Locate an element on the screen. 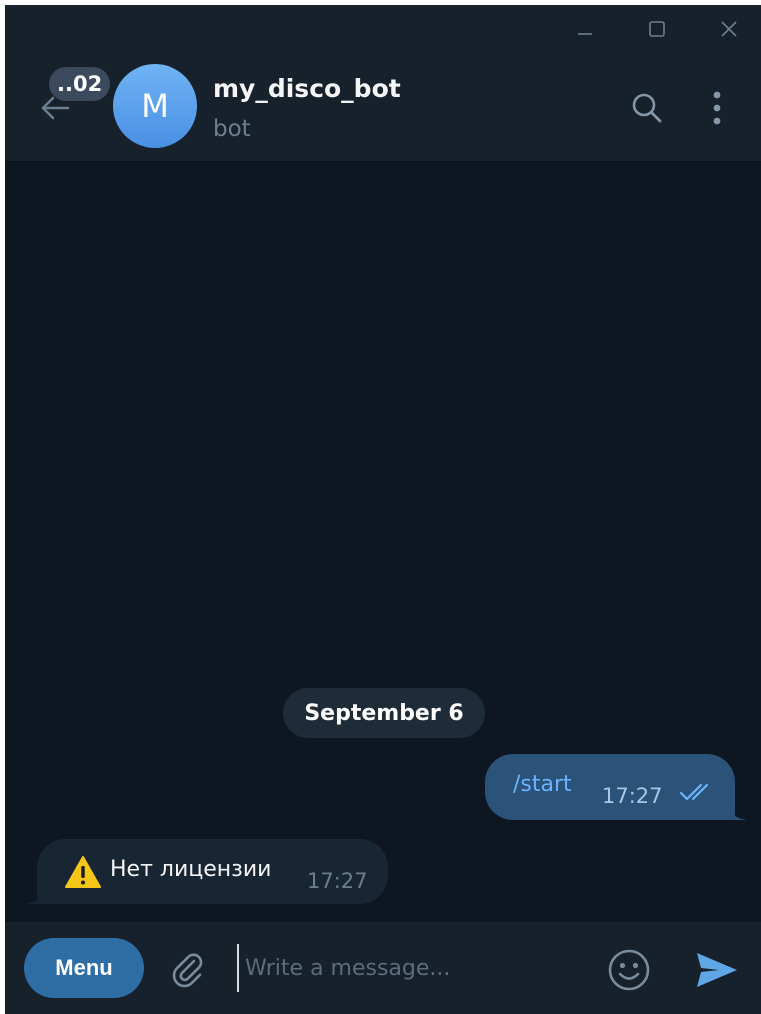  emoji-icon is located at coordinates (629, 970).